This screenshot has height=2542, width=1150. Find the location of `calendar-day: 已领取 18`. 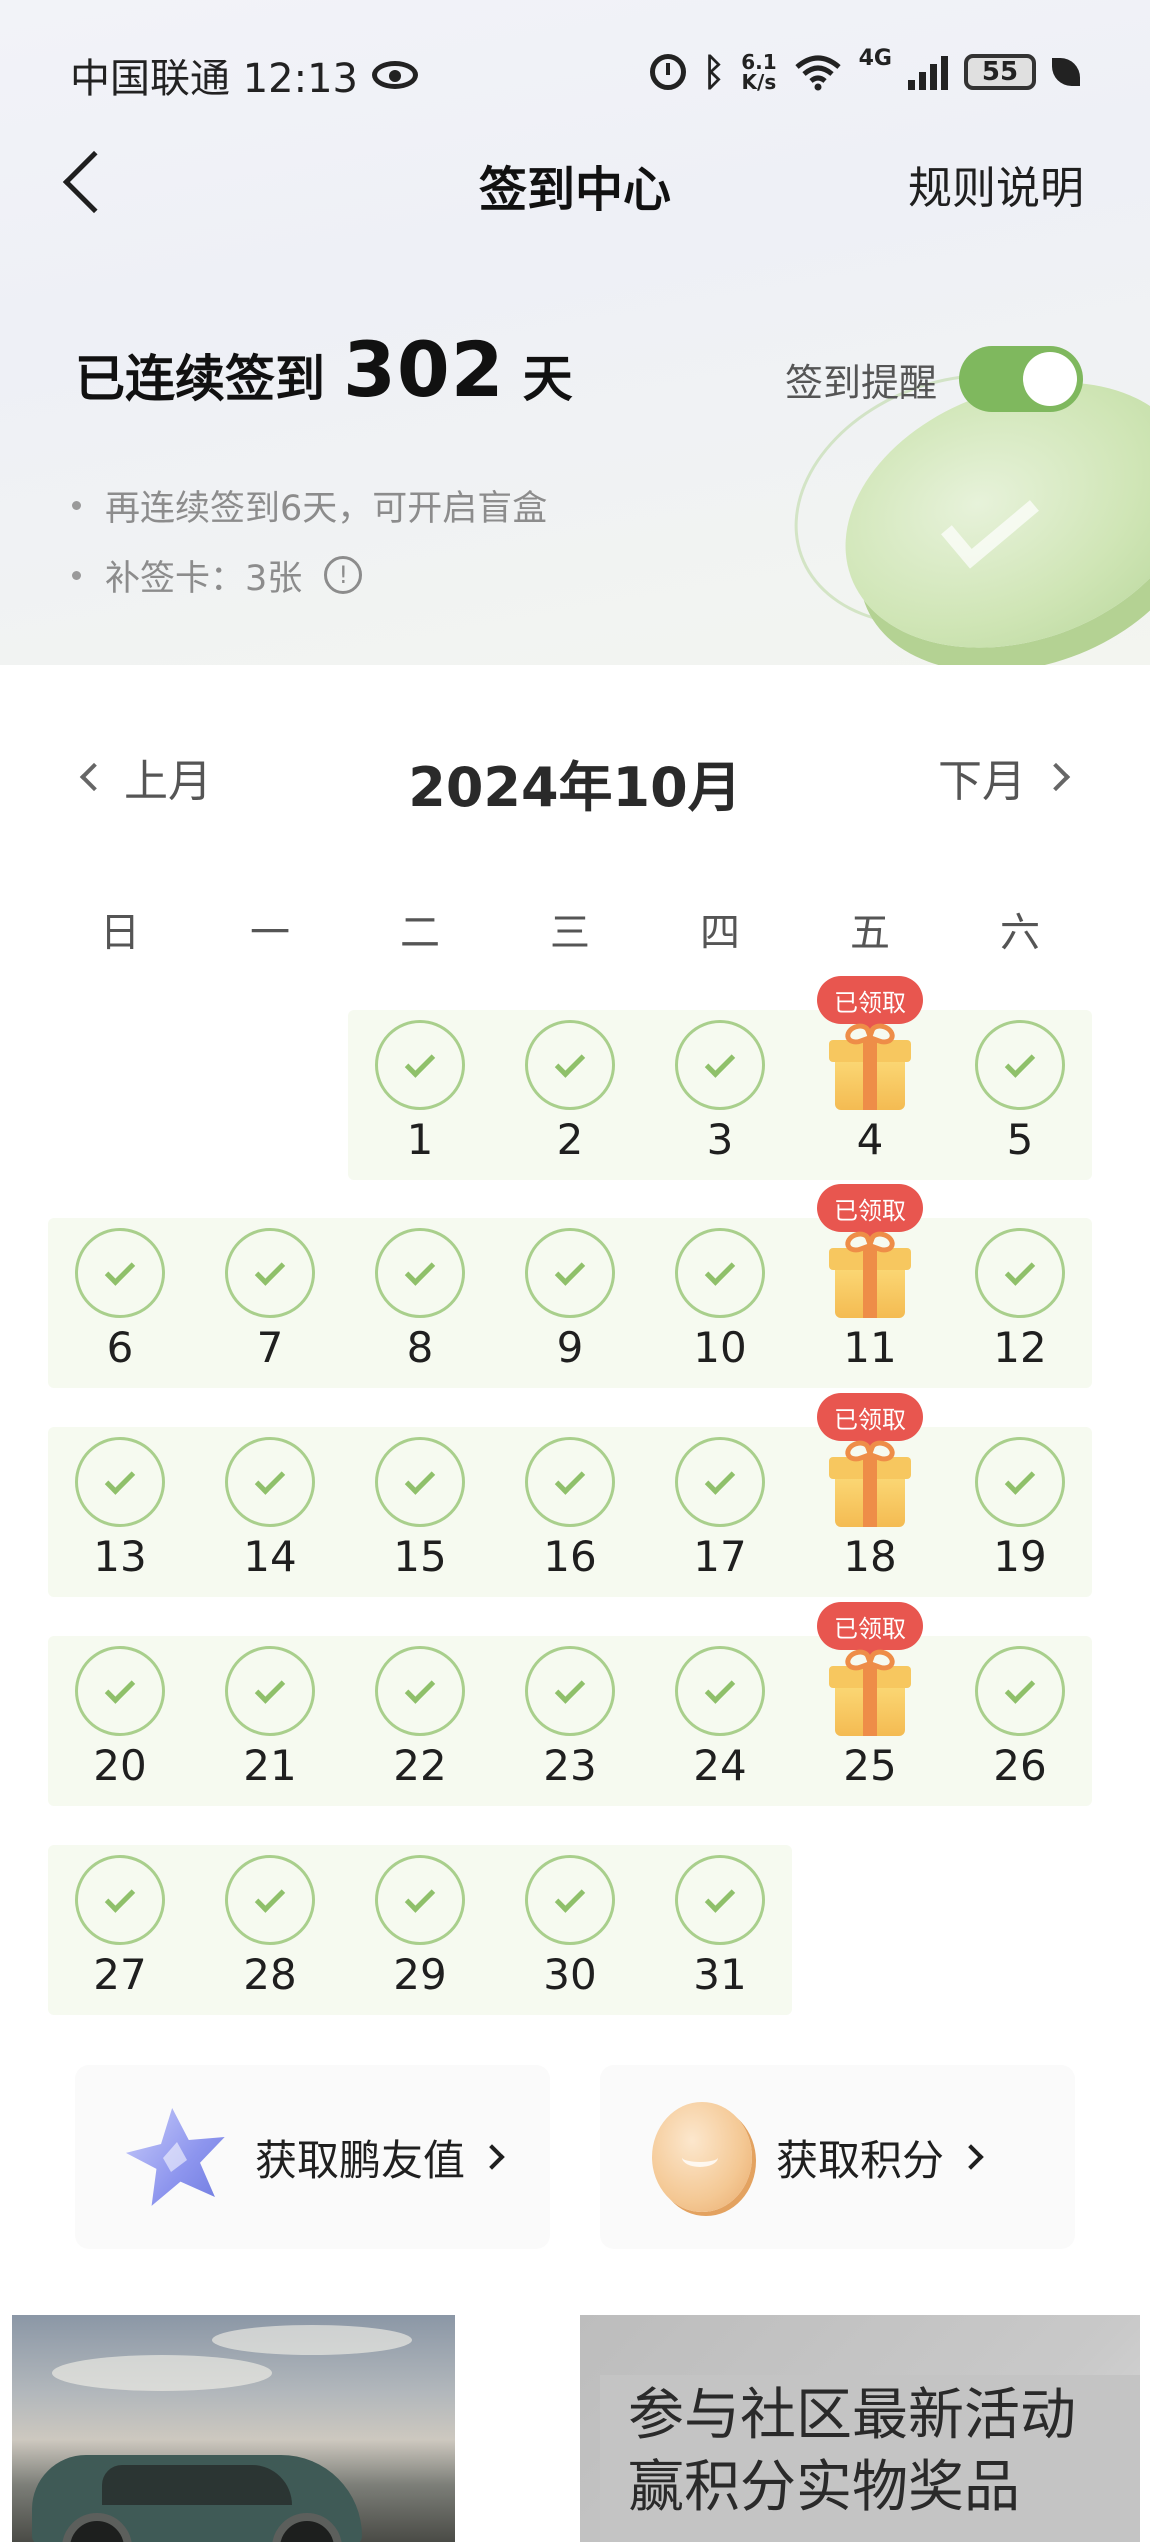

calendar-day: 已领取 18 is located at coordinates (870, 1495).